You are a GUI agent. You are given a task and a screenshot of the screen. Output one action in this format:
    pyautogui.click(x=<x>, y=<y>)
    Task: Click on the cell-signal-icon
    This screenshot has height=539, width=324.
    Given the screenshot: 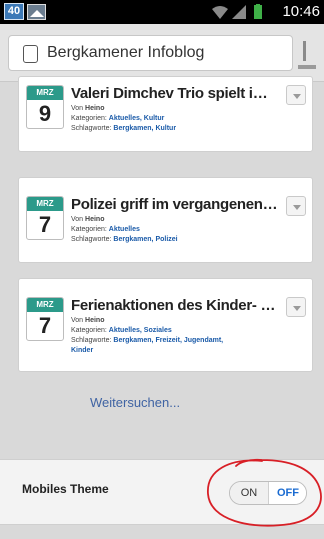 What is the action you would take?
    pyautogui.click(x=239, y=12)
    